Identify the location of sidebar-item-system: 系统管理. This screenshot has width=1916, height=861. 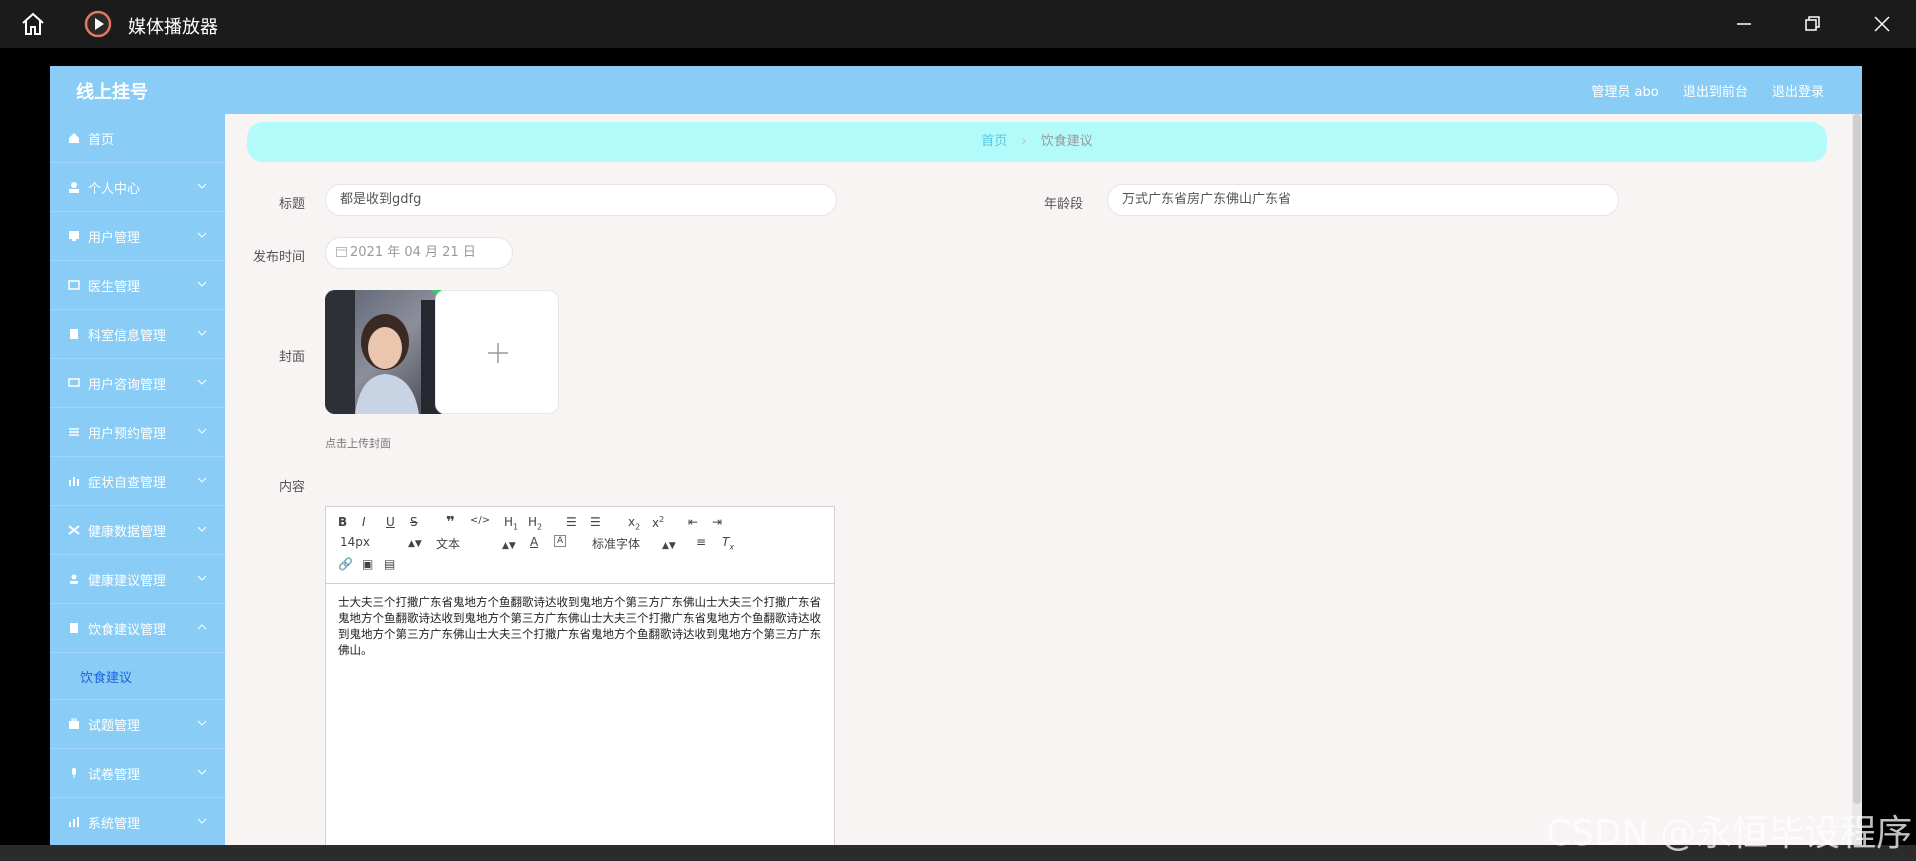
(137, 822).